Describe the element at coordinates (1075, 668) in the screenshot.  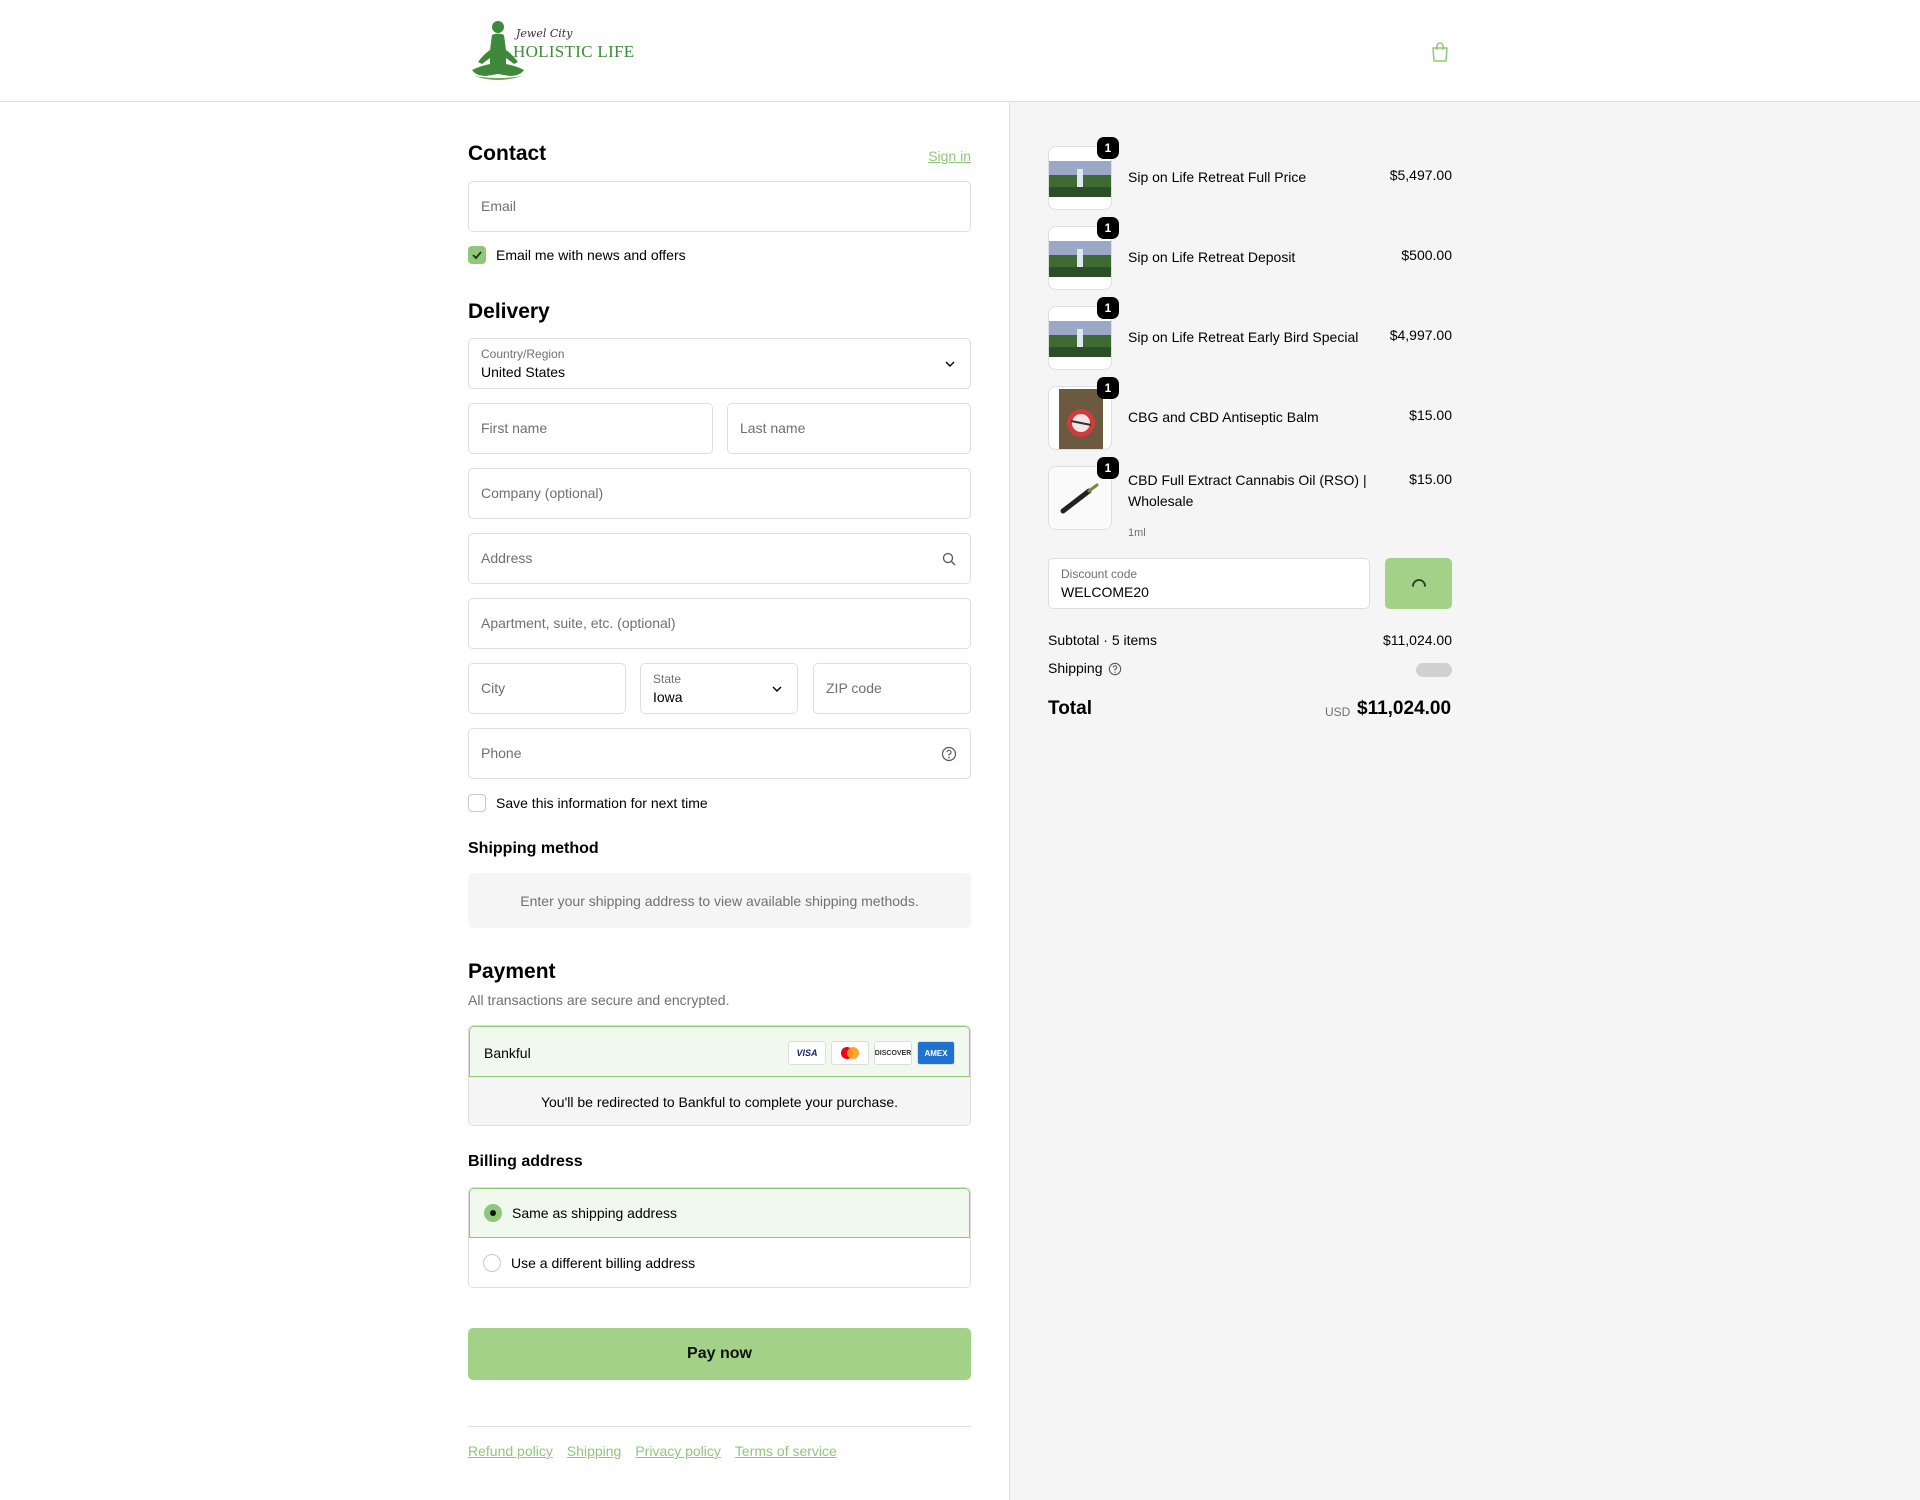
I see `shipping-label: Shipping` at that location.